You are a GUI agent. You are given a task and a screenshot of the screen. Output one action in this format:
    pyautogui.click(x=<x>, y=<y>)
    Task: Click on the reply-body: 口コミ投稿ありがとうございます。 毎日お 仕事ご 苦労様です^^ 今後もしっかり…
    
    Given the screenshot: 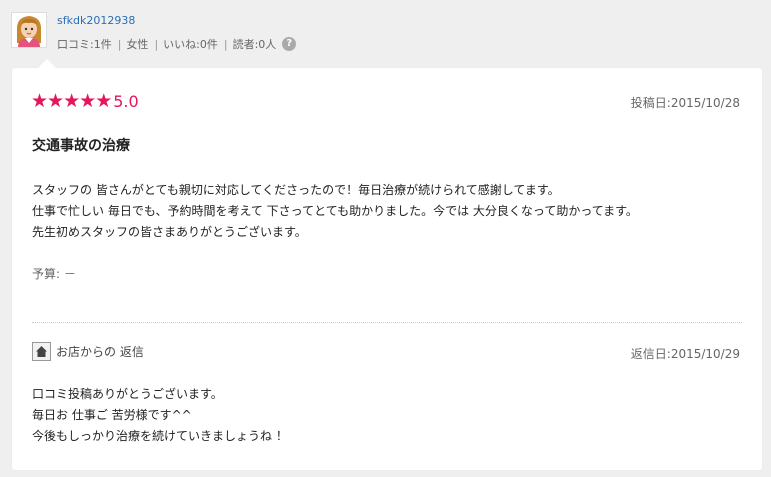 What is the action you would take?
    pyautogui.click(x=160, y=415)
    